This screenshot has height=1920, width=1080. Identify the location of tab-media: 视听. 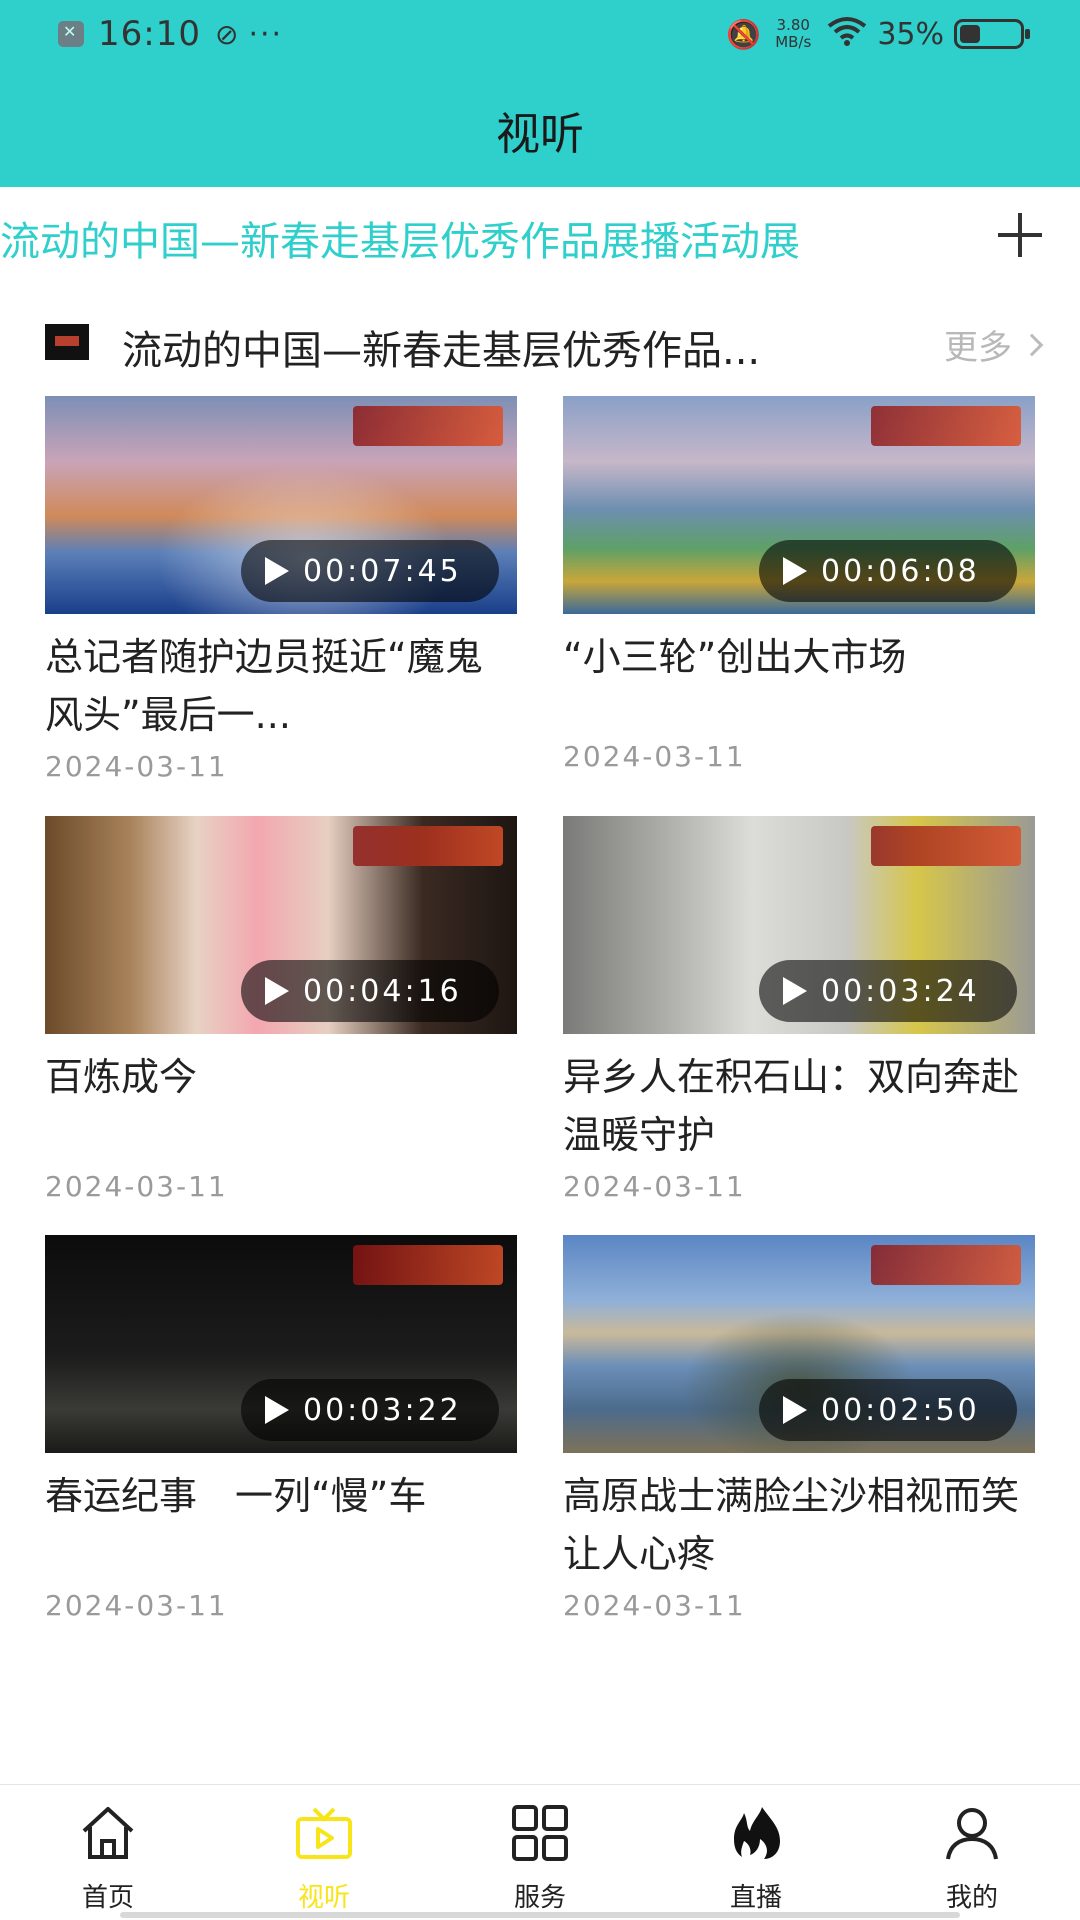
(324, 1852).